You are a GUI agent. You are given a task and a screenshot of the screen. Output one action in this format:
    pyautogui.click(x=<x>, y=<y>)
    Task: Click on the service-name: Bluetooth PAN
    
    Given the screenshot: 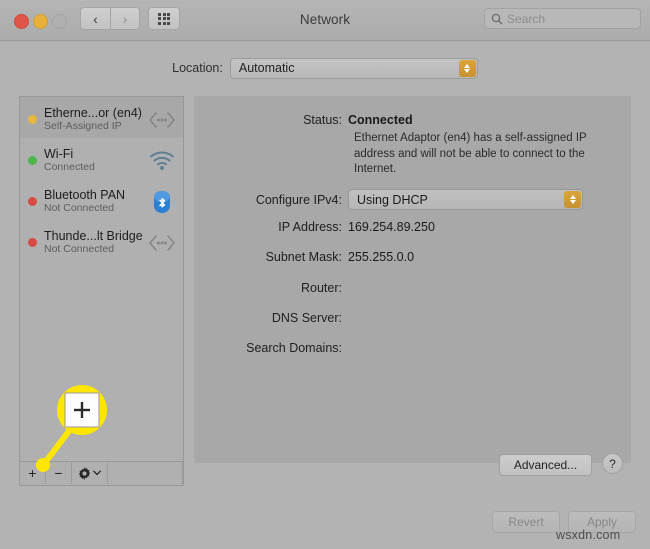 What is the action you would take?
    pyautogui.click(x=85, y=195)
    